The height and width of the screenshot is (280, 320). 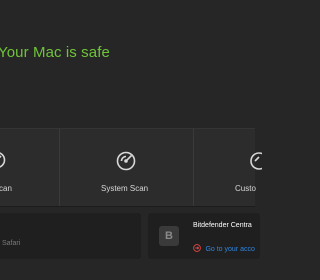 I want to click on system-scan-tile: System Scan, so click(x=126, y=167).